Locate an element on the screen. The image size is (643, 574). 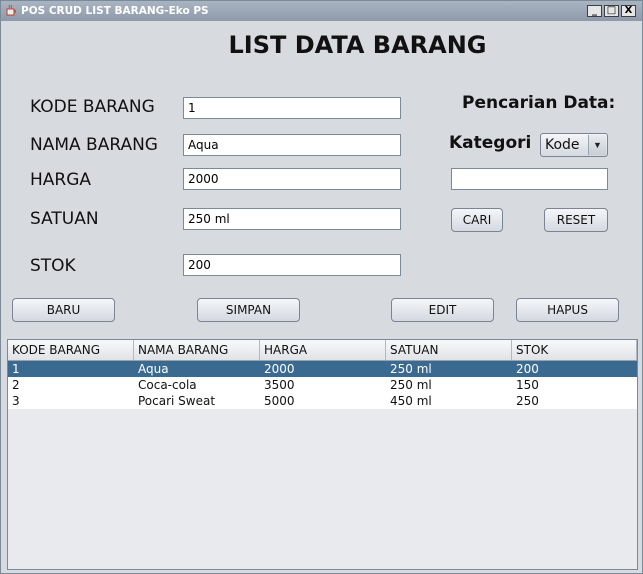
chevron-down-icon: ▼ is located at coordinates (597, 145).